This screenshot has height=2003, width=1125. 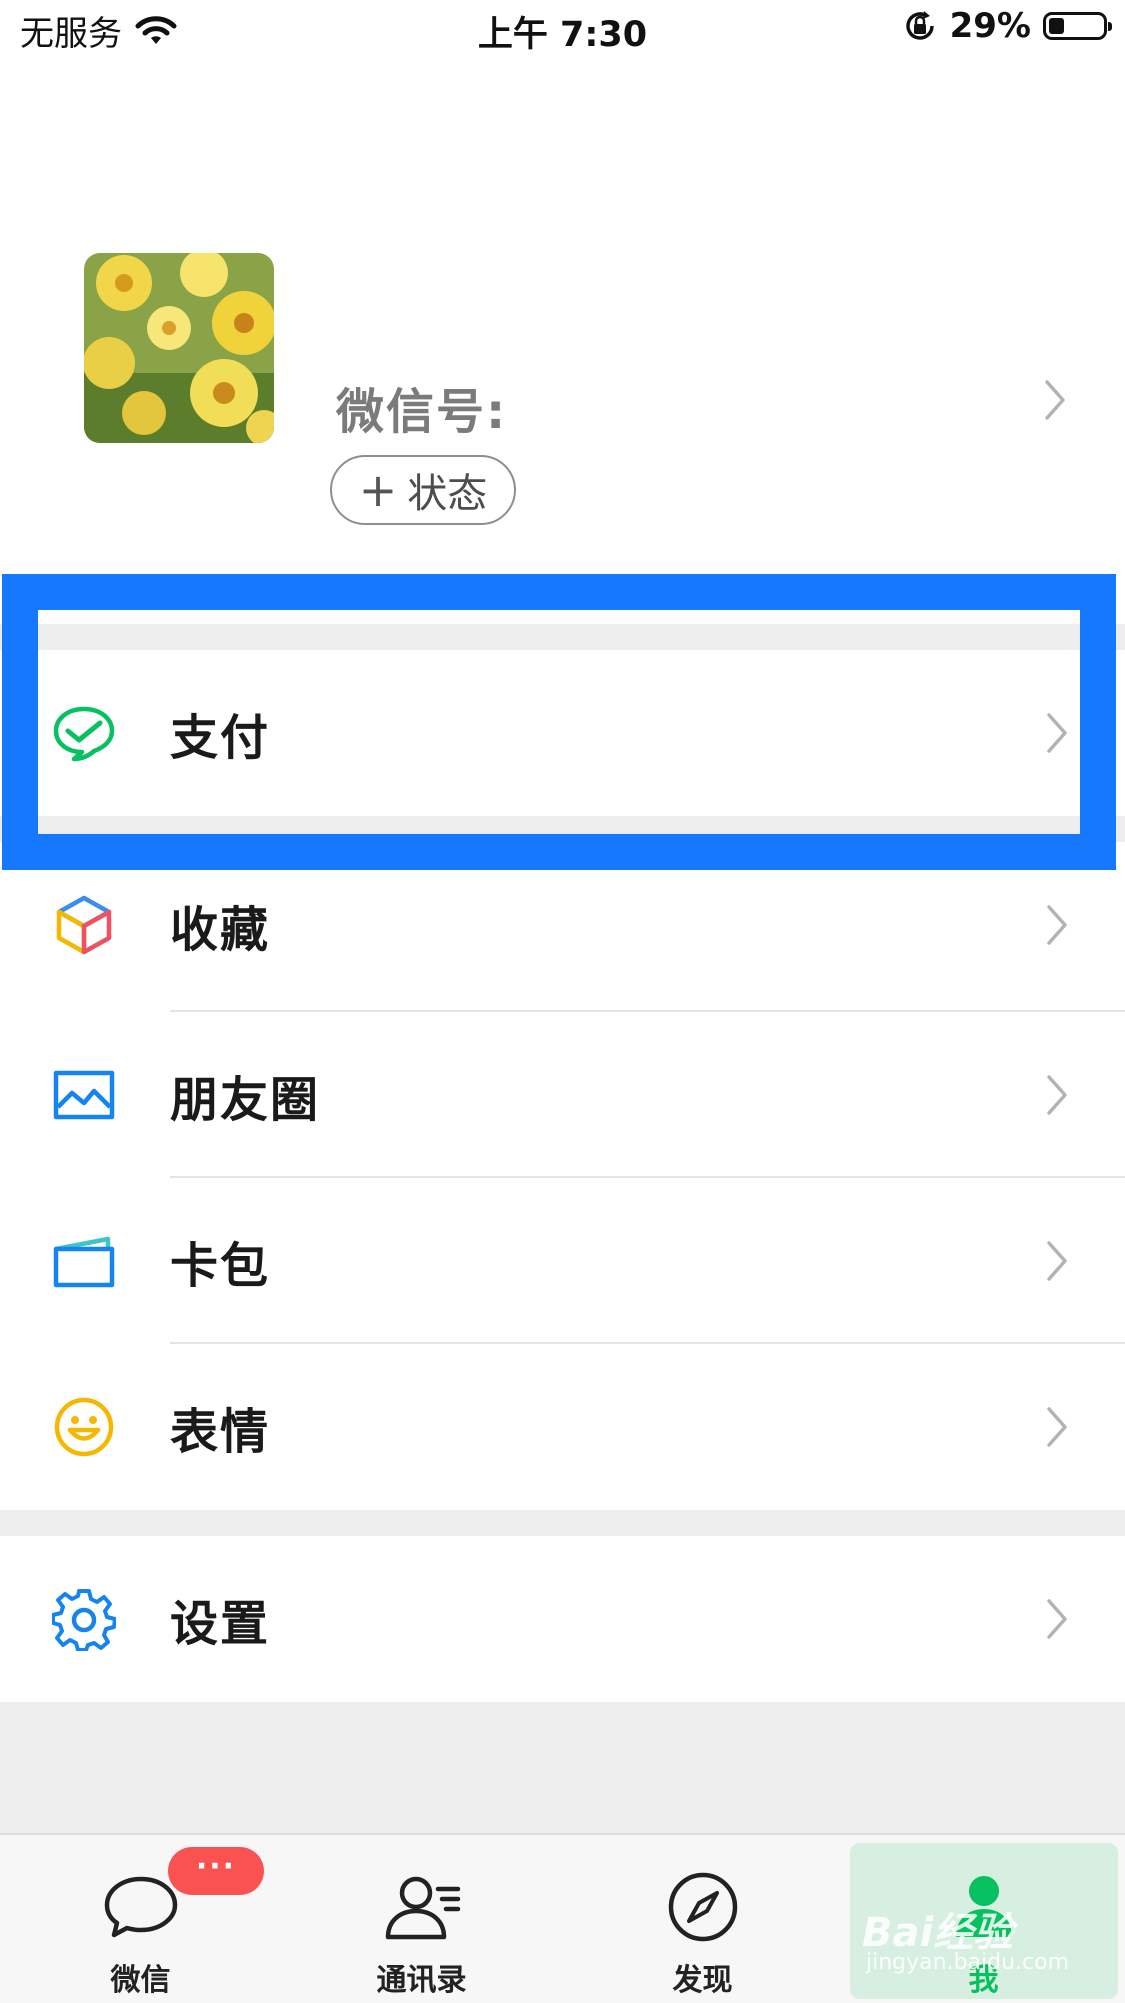 What do you see at coordinates (562, 1619) in the screenshot?
I see `menu-row-settings: 设置` at bounding box center [562, 1619].